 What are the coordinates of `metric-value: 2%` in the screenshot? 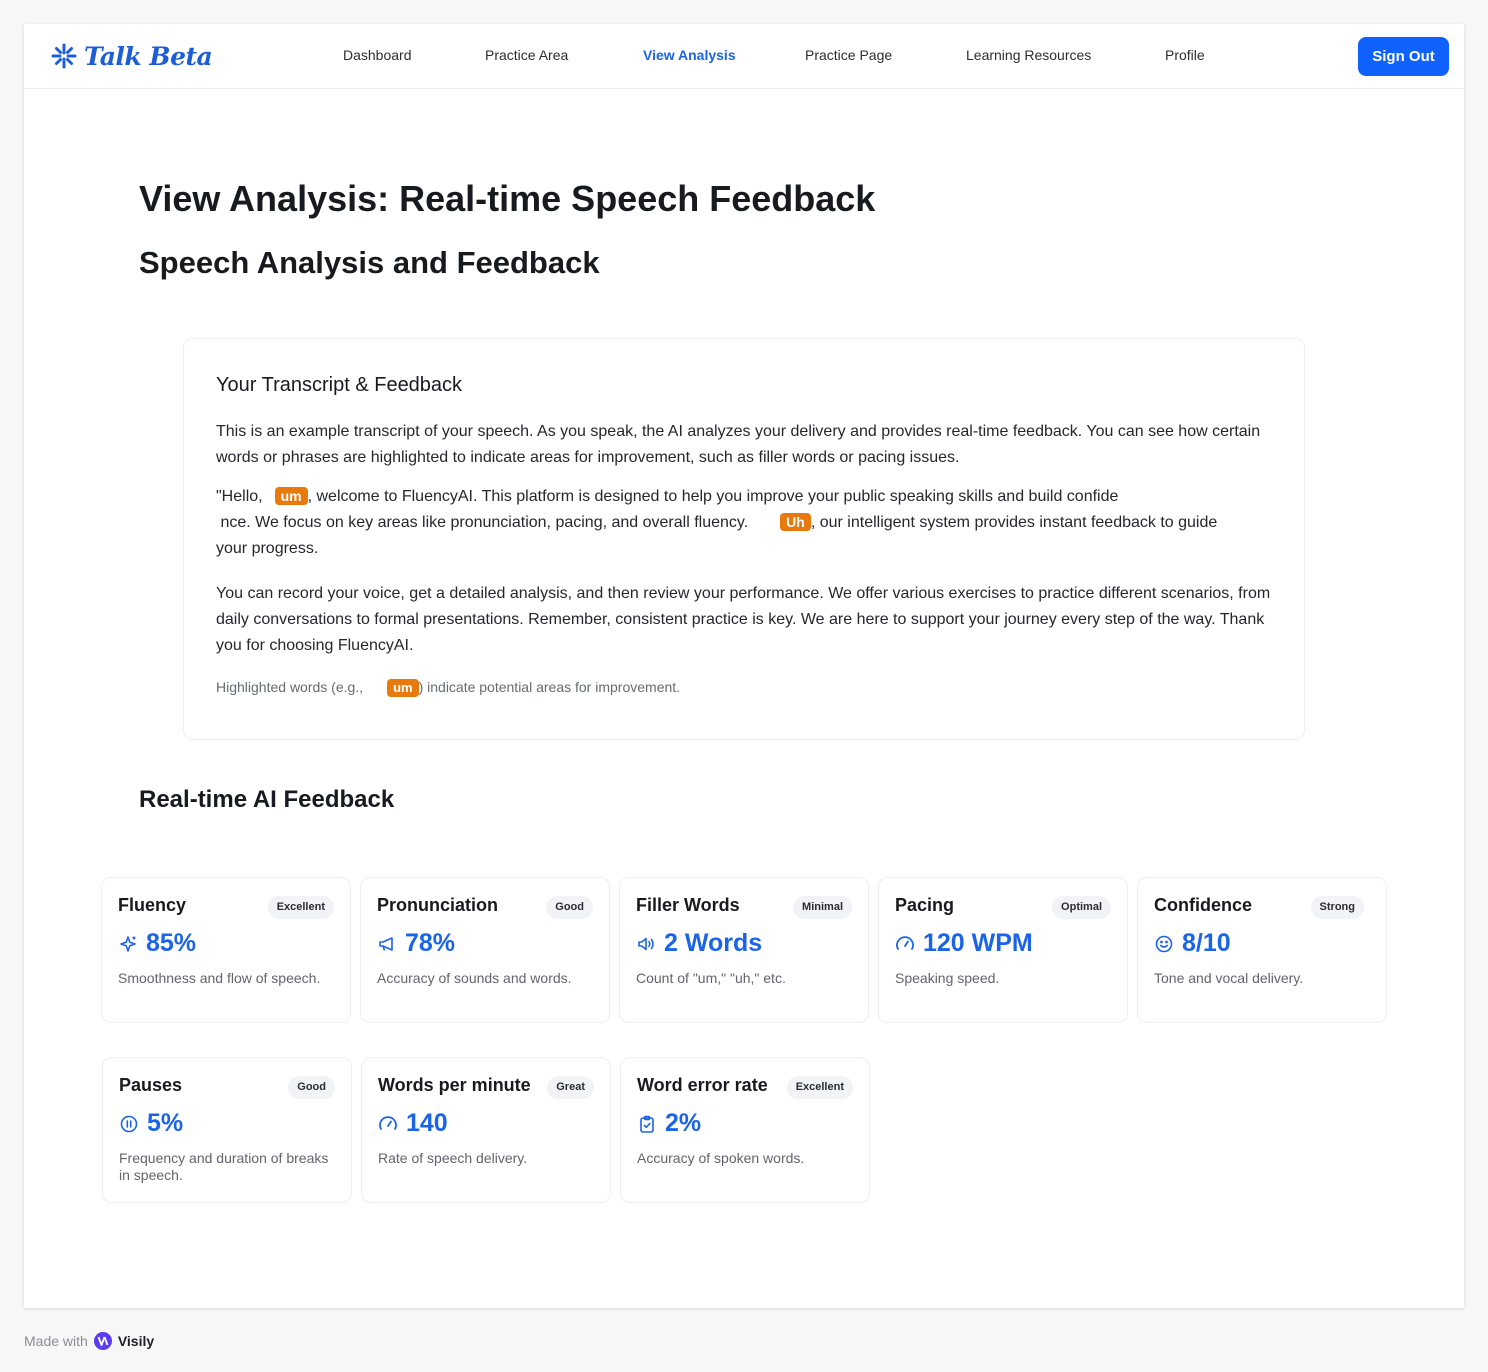 It's located at (683, 1123).